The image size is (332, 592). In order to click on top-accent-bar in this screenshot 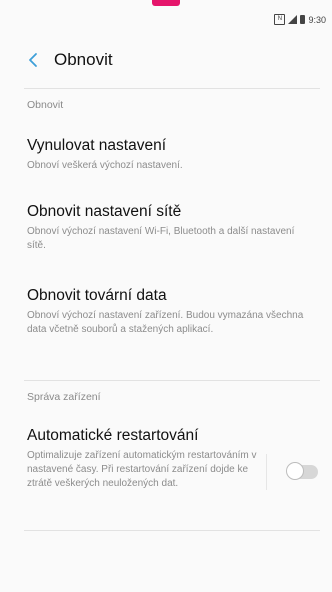, I will do `click(166, 3)`.